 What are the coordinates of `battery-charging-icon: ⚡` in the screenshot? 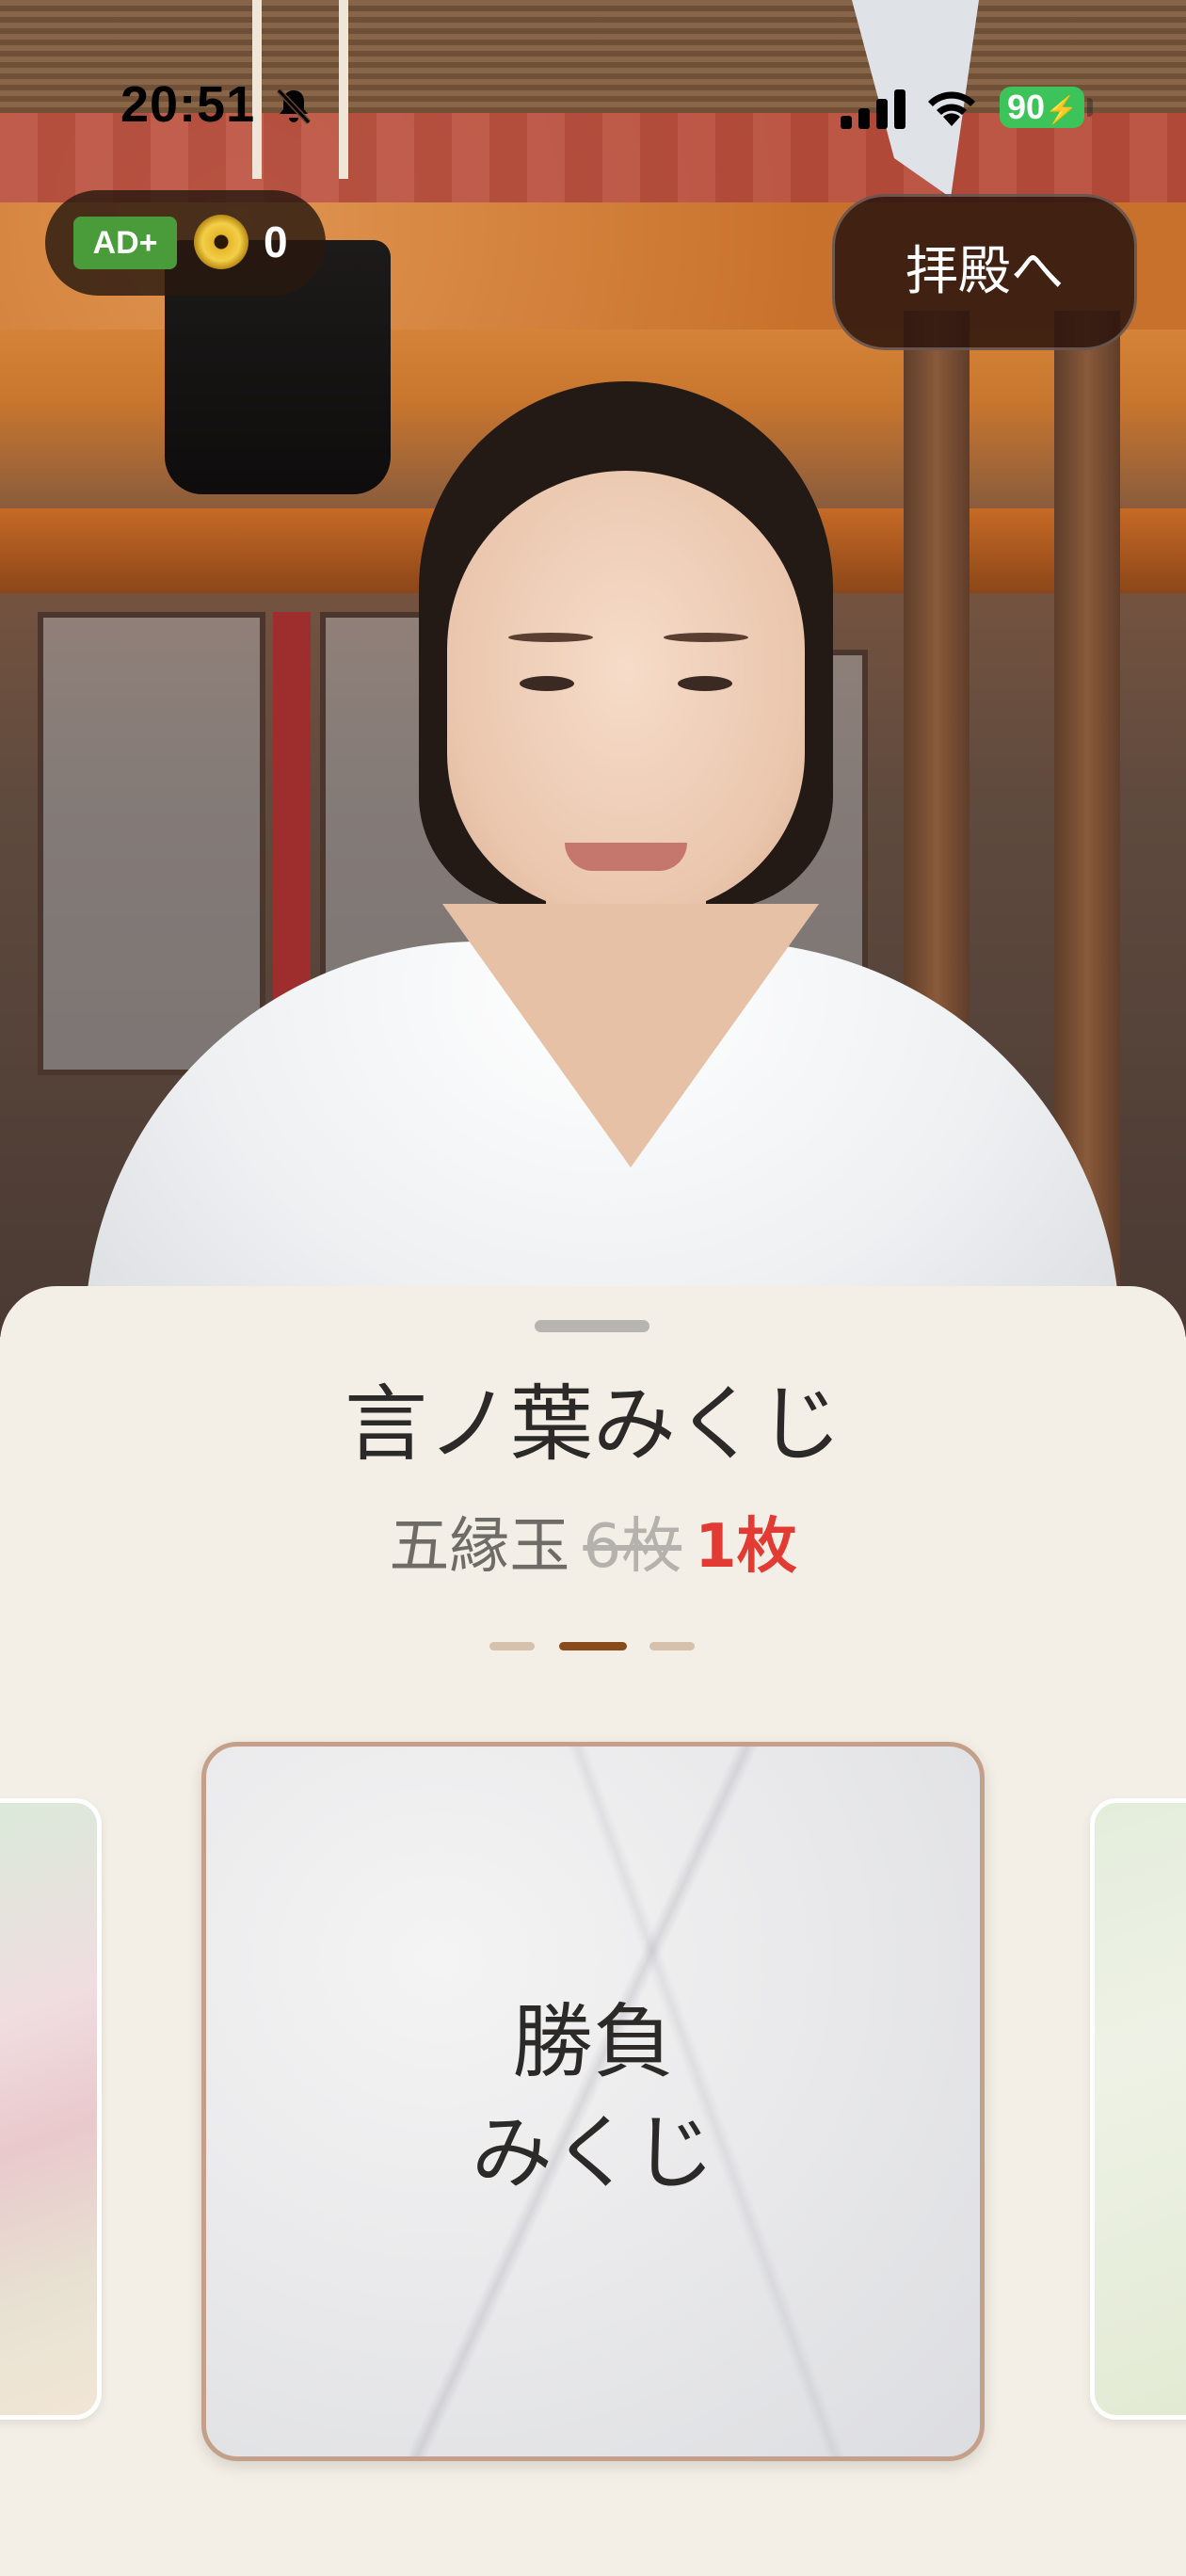 It's located at (1061, 109).